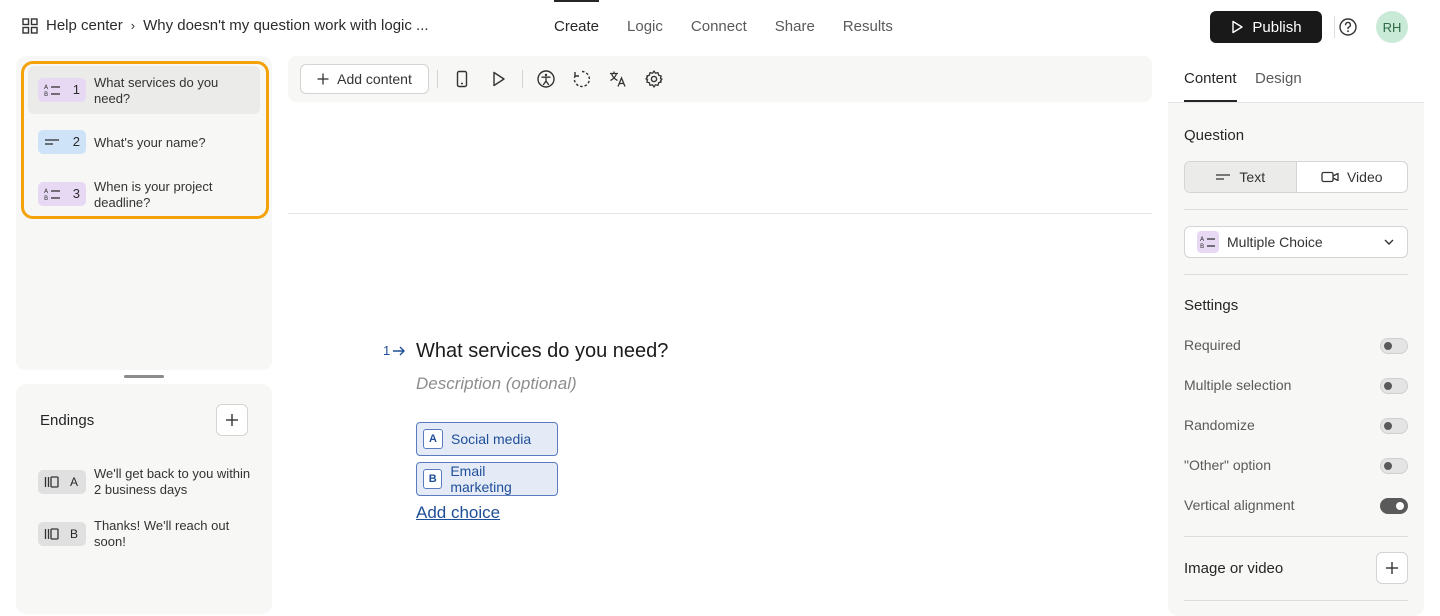 The height and width of the screenshot is (616, 1440). Describe the element at coordinates (1211, 305) in the screenshot. I see `settings-heading: Settings` at that location.